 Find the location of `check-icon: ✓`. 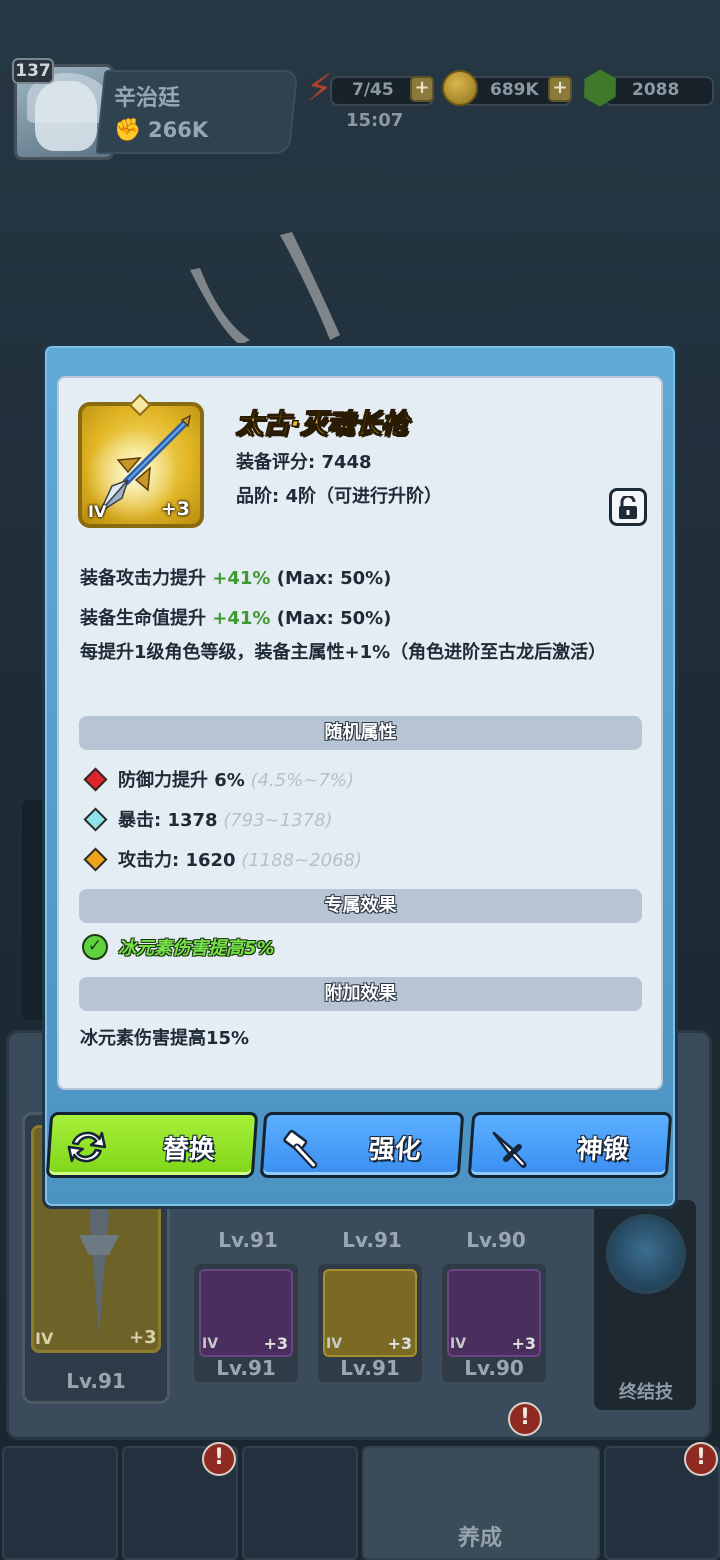

check-icon: ✓ is located at coordinates (95, 947).